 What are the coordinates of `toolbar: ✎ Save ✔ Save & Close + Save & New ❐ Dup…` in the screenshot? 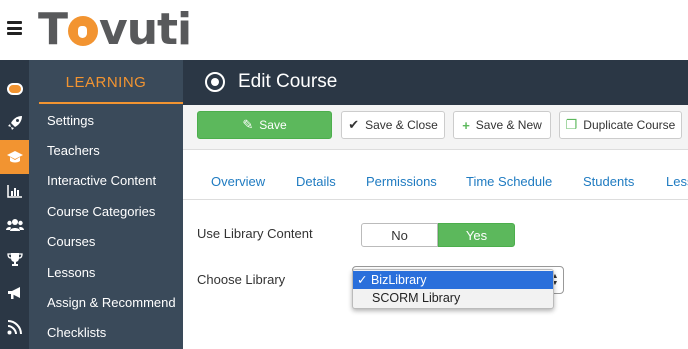 It's located at (435, 127).